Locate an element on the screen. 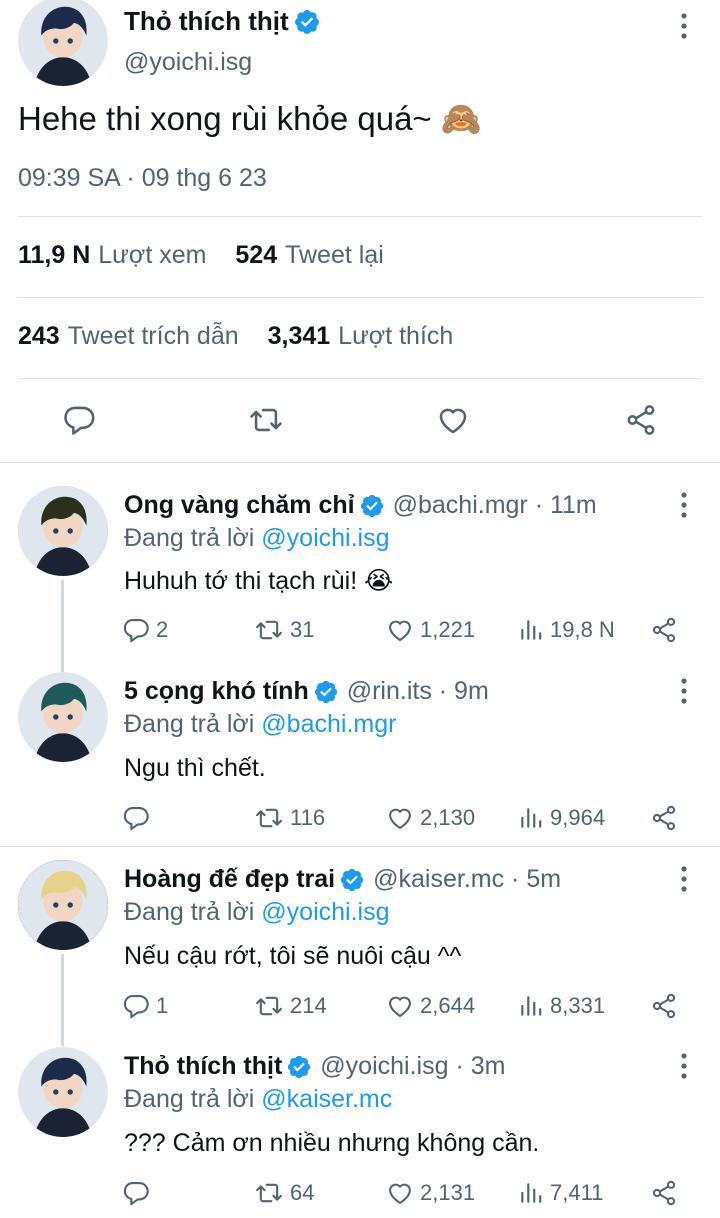 Image resolution: width=720 pixels, height=1218 pixels. like-count: 2,130 is located at coordinates (448, 817).